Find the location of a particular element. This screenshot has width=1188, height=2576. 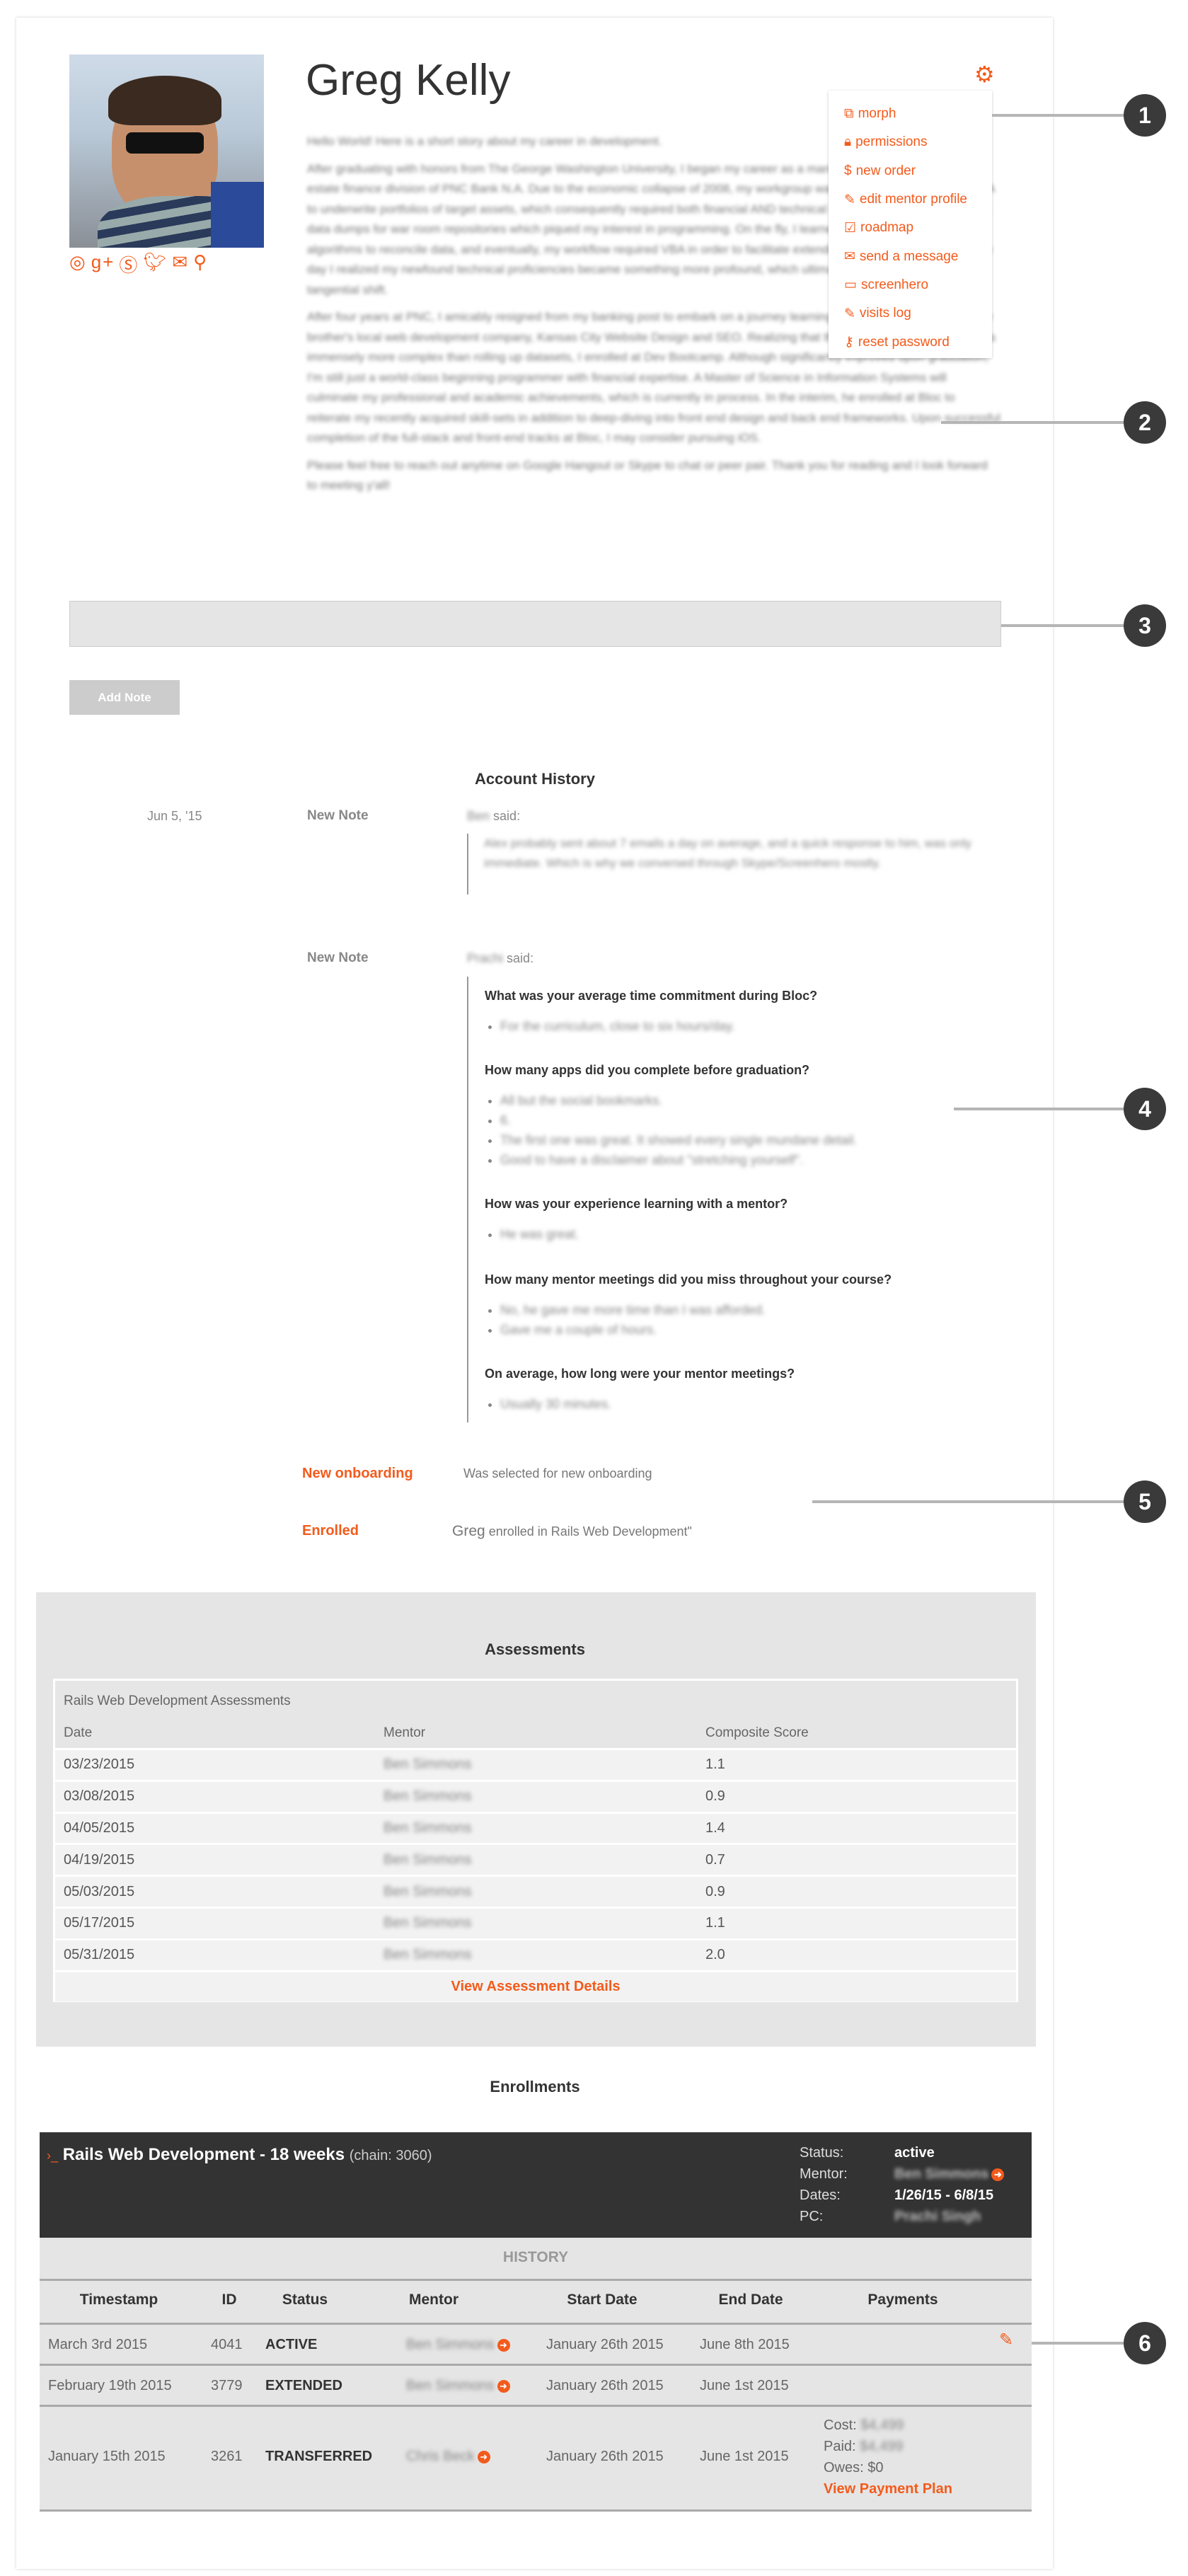

add-note-button: Add Note is located at coordinates (124, 698).